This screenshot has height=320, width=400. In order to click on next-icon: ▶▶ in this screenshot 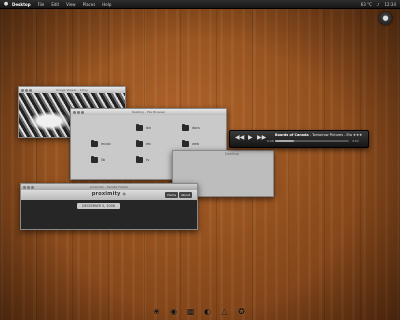, I will do `click(261, 138)`.